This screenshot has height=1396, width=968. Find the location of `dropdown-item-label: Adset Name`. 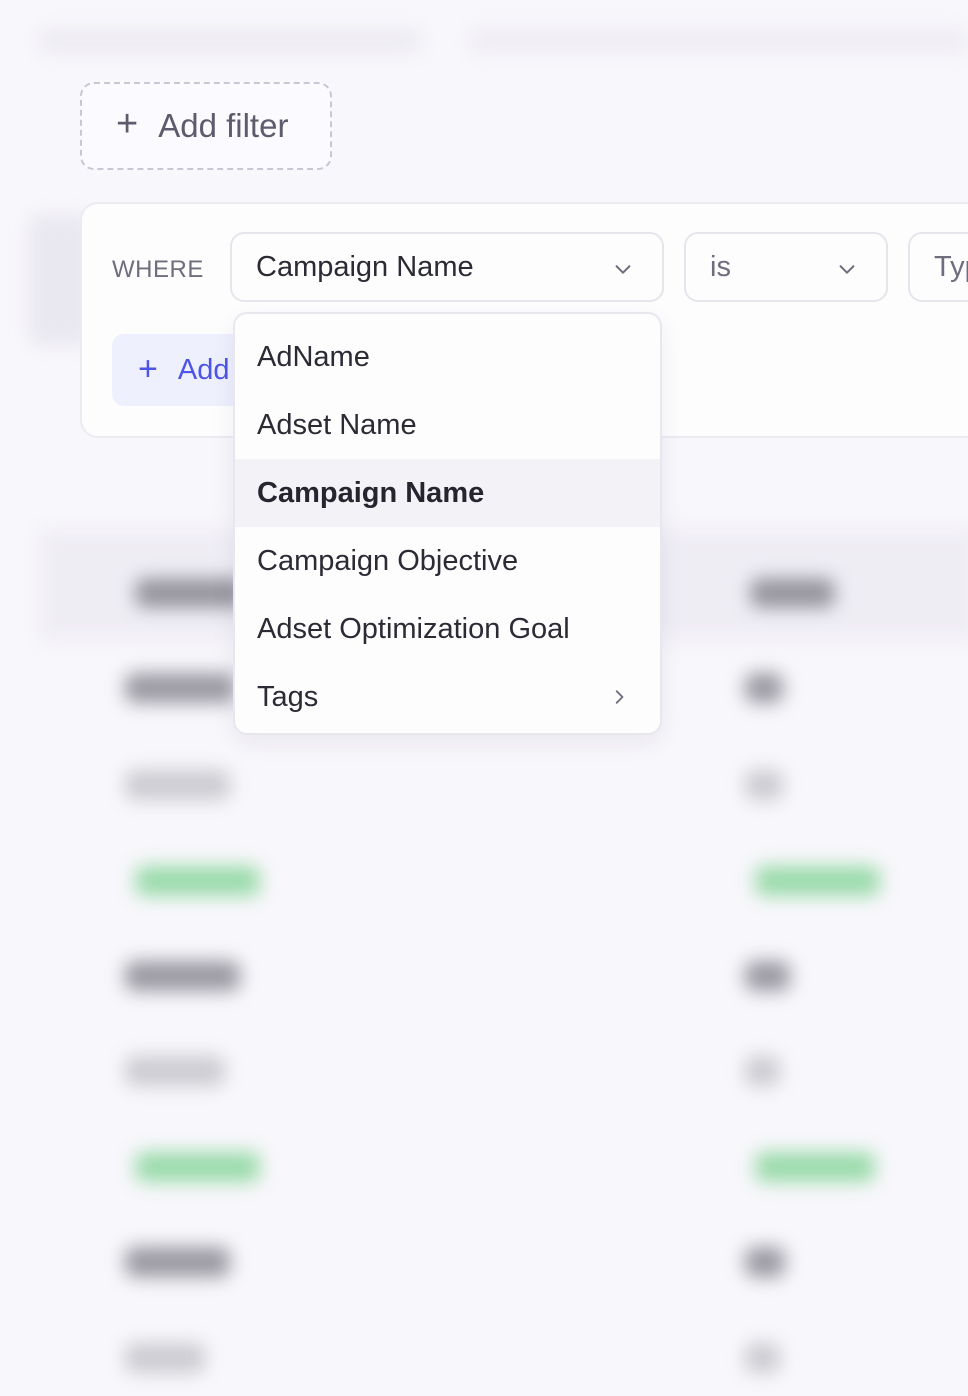

dropdown-item-label: Adset Name is located at coordinates (337, 424).